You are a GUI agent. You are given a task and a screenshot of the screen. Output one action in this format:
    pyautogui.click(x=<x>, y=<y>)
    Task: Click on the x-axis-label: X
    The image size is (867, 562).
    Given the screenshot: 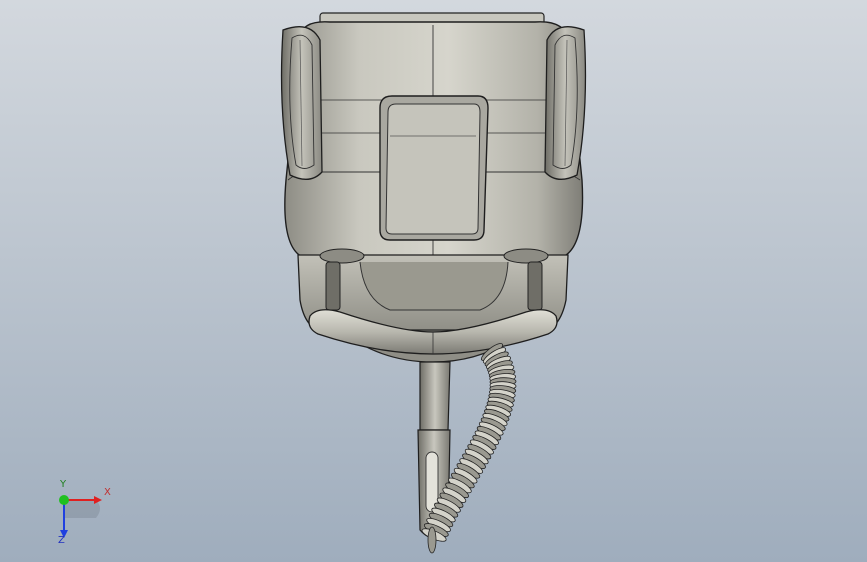 What is the action you would take?
    pyautogui.click(x=107, y=492)
    